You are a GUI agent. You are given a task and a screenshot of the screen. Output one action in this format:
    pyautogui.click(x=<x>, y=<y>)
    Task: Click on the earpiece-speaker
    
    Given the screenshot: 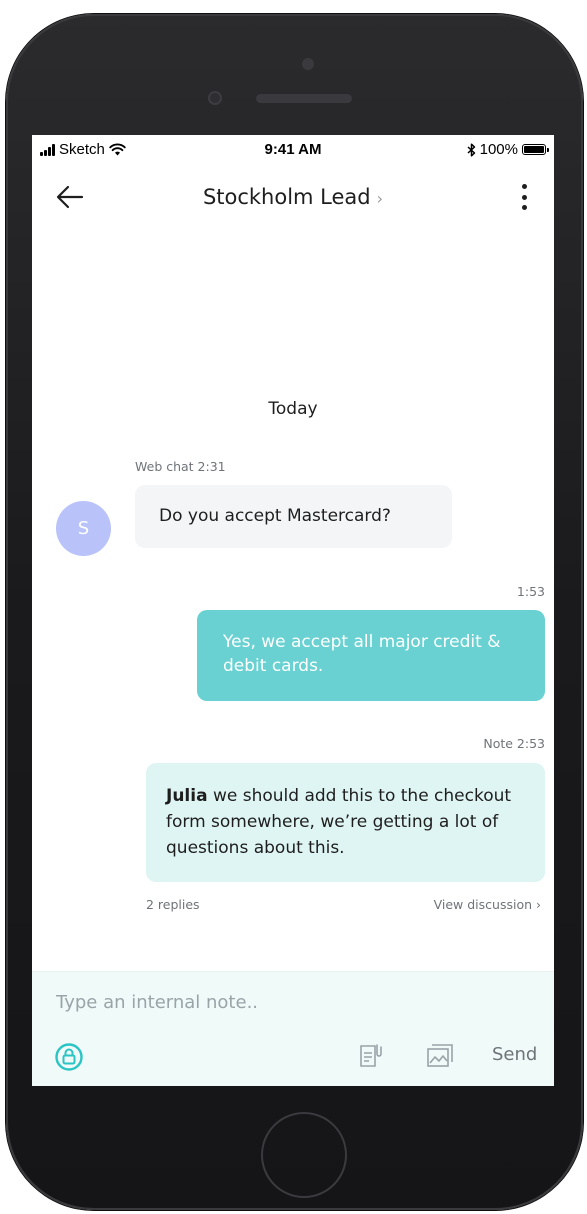 What is the action you would take?
    pyautogui.click(x=304, y=98)
    